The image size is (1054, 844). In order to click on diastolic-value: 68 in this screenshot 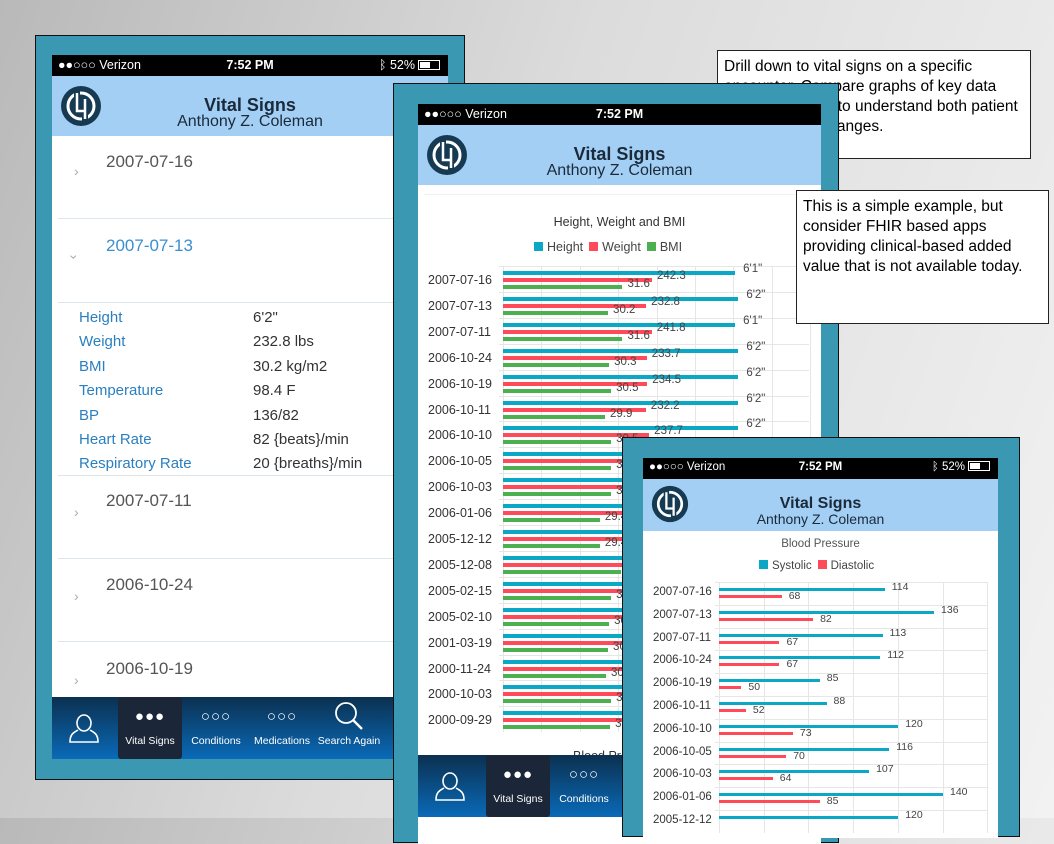, I will do `click(794, 596)`.